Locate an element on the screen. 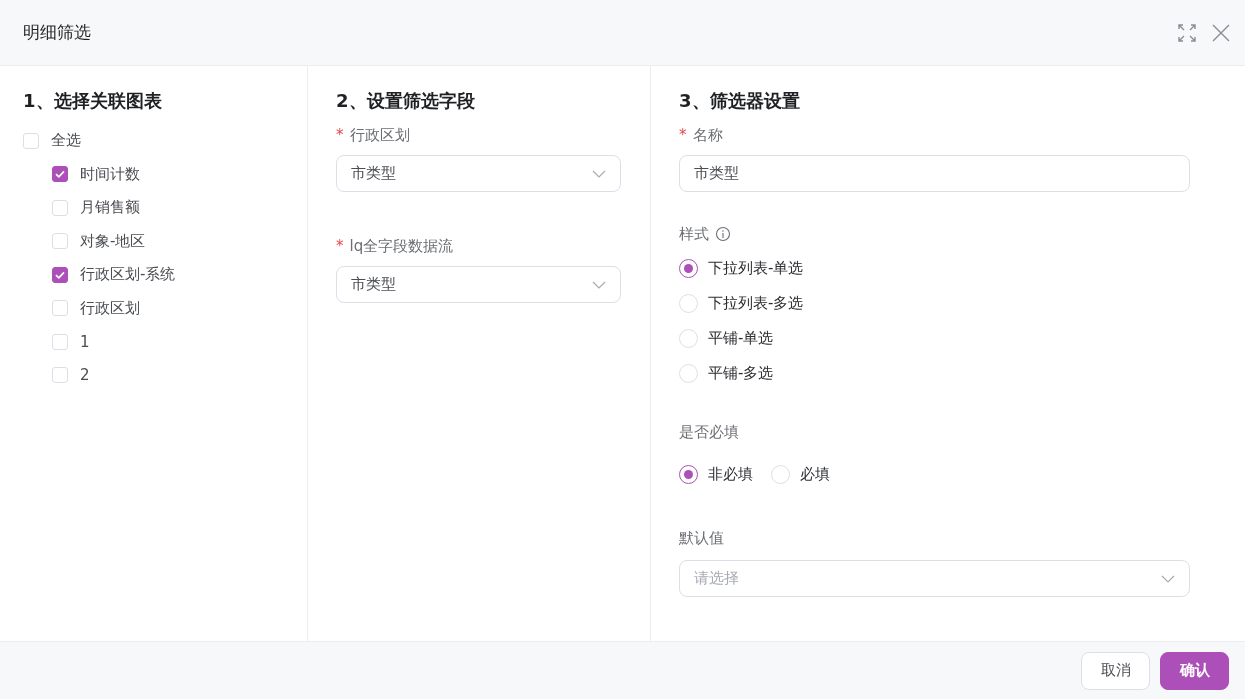 The height and width of the screenshot is (699, 1245). checkbox-label: 行政区划-系统 is located at coordinates (128, 275).